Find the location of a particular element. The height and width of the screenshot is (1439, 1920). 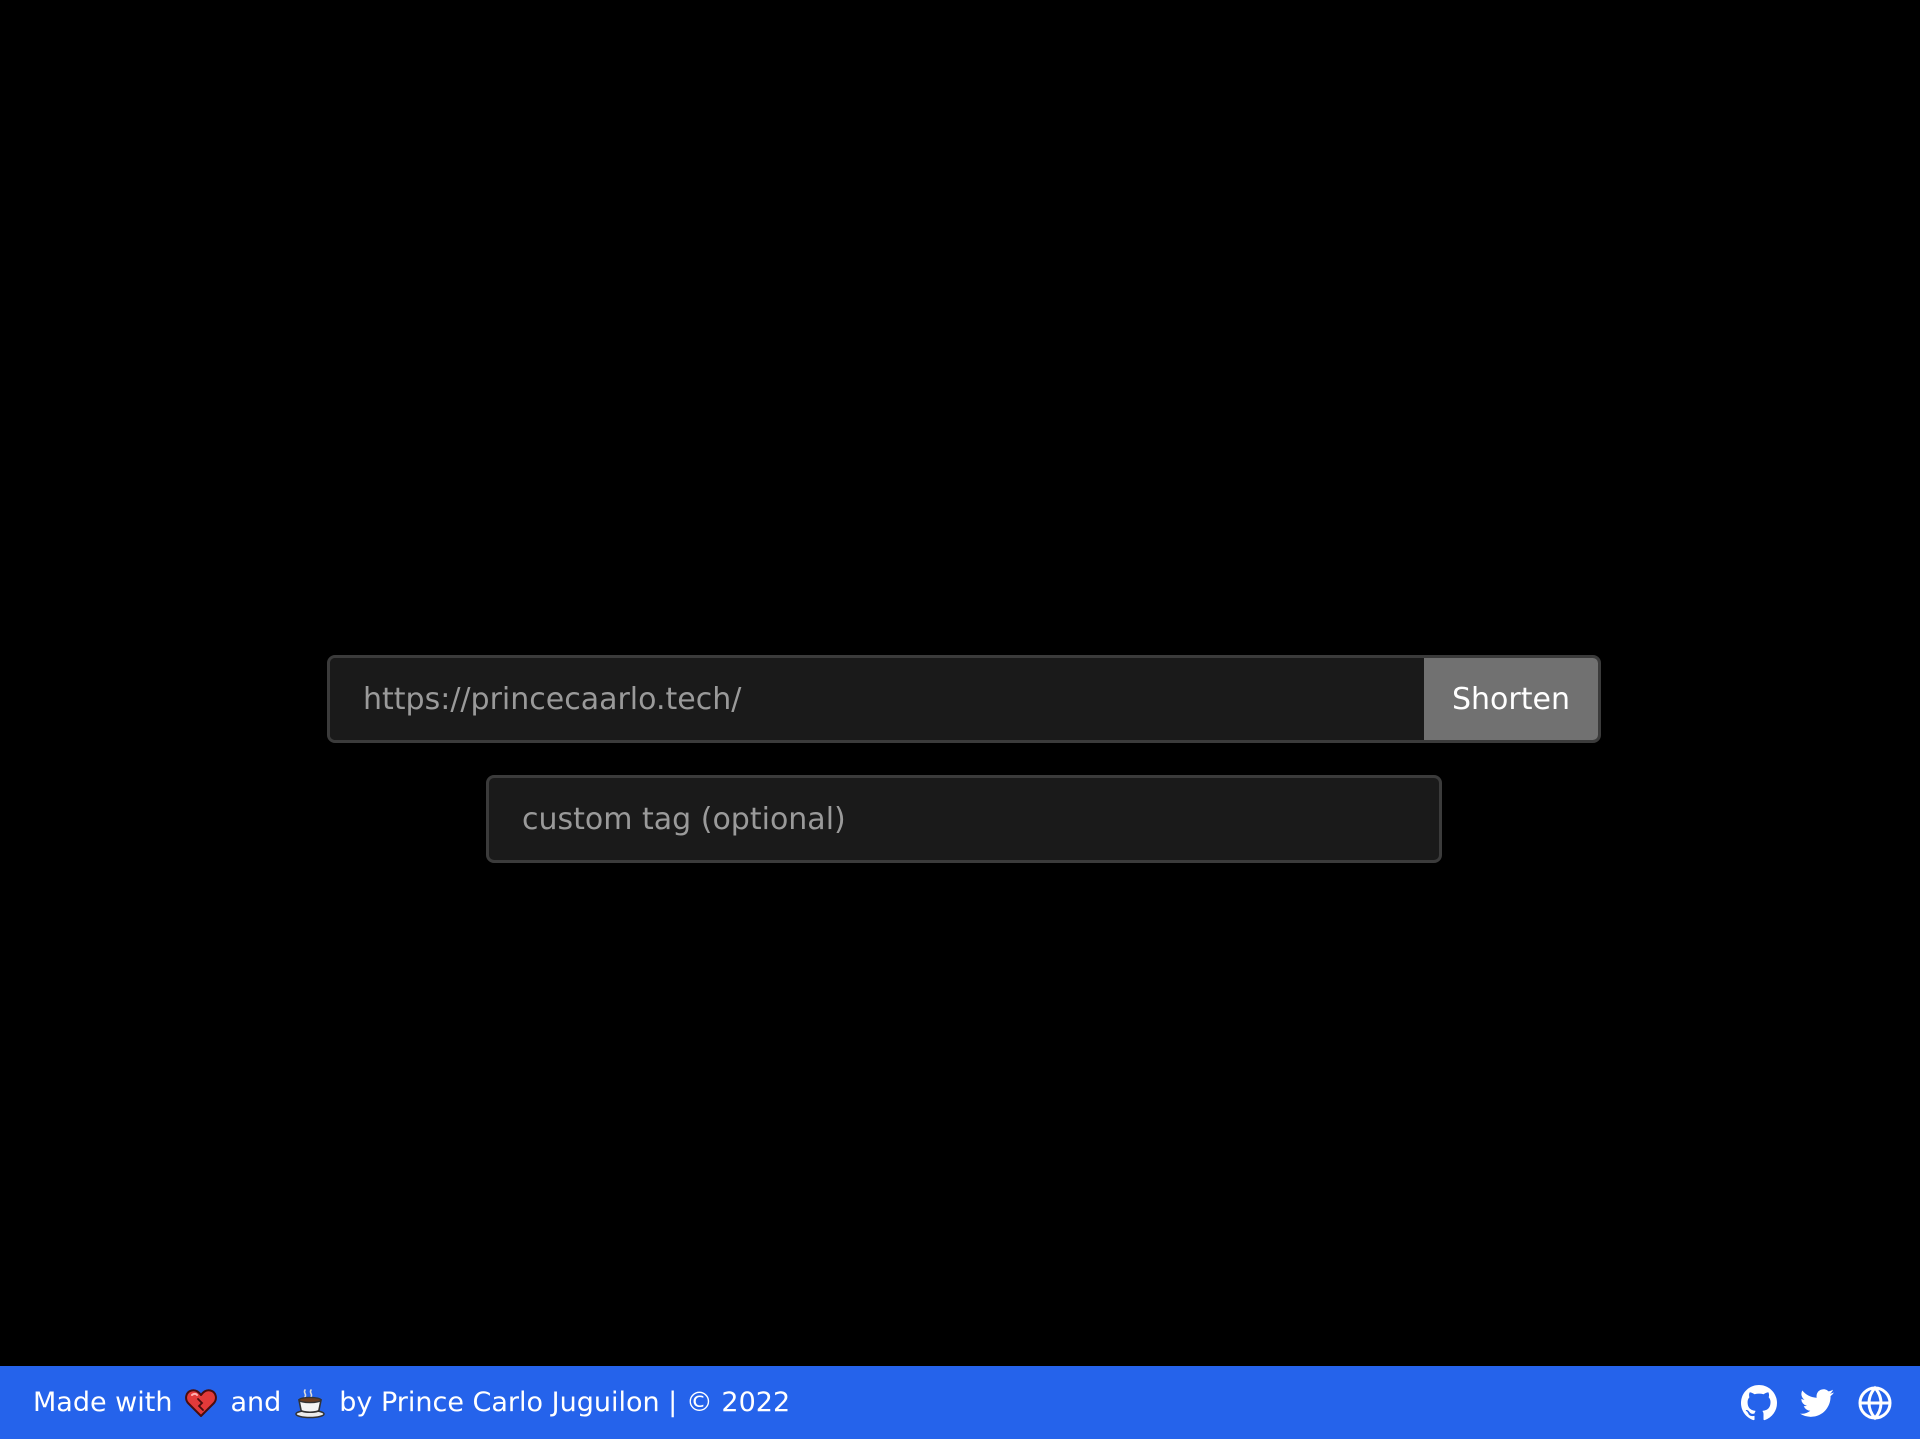

twitter-icon is located at coordinates (1817, 1403).